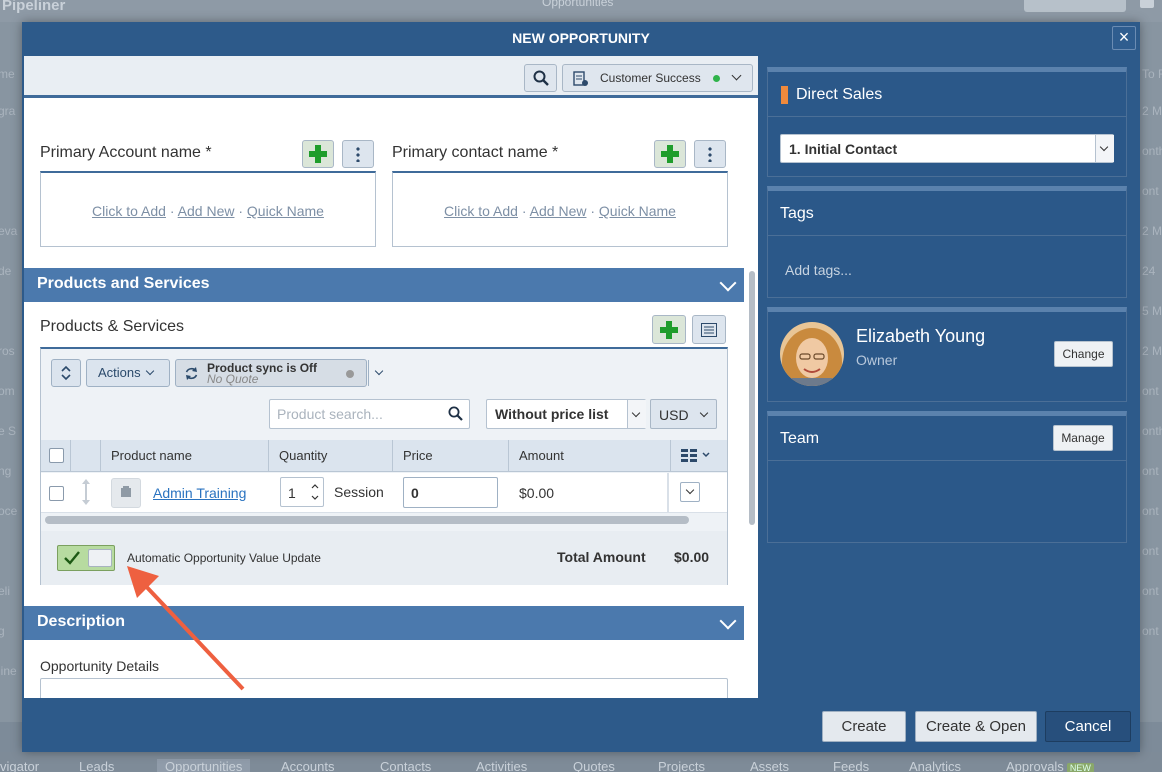 This screenshot has width=1162, height=772. I want to click on drag-handle-icon, so click(86, 492).